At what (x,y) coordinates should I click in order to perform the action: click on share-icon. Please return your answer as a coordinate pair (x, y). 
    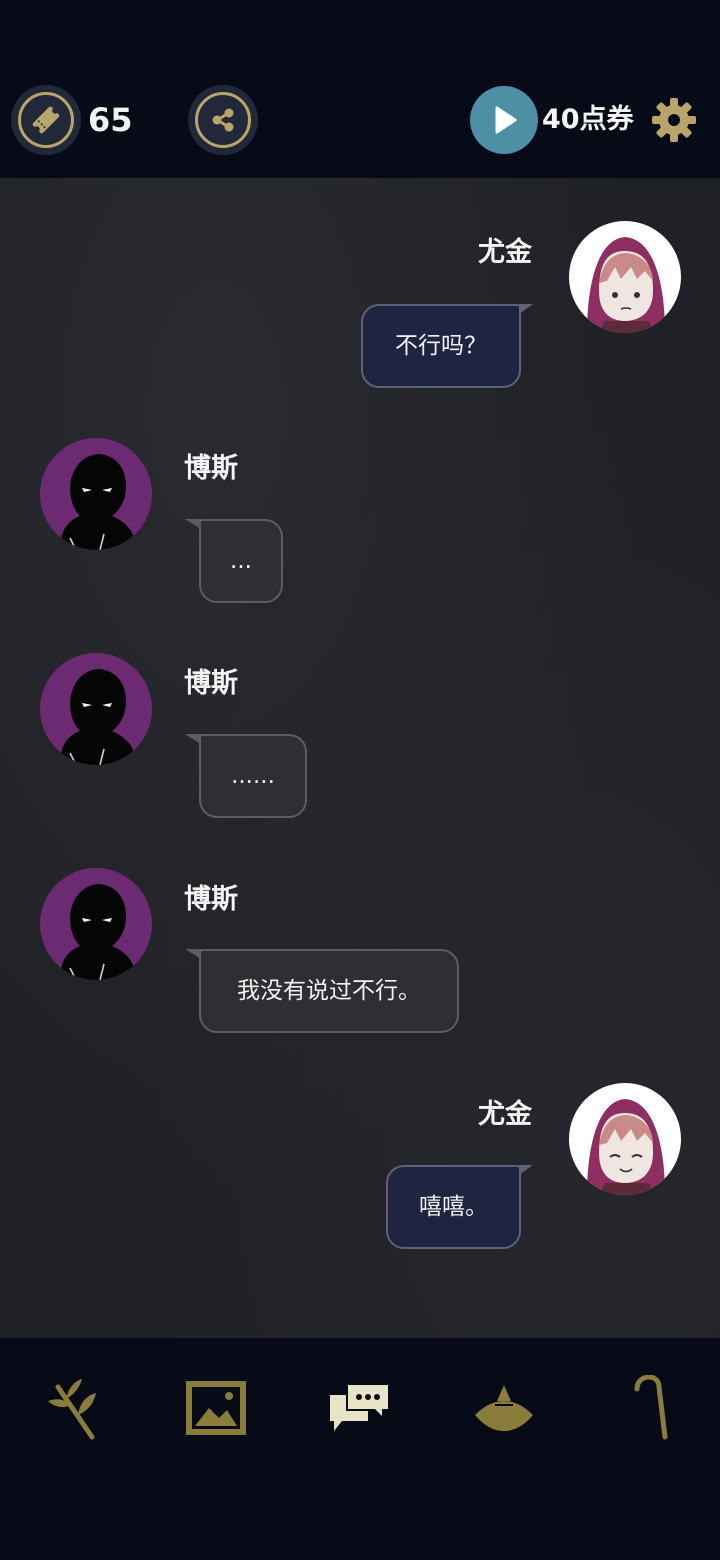
    Looking at the image, I should click on (223, 120).